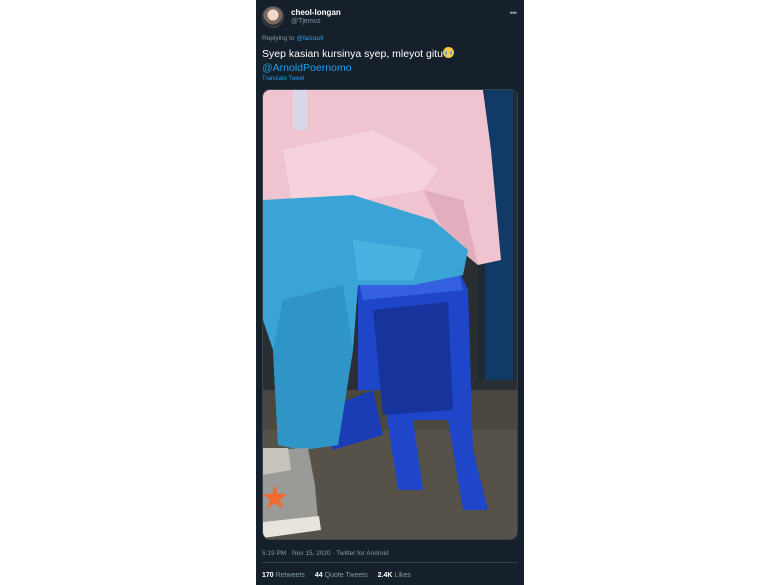  What do you see at coordinates (268, 575) in the screenshot?
I see `retweets-count: 170` at bounding box center [268, 575].